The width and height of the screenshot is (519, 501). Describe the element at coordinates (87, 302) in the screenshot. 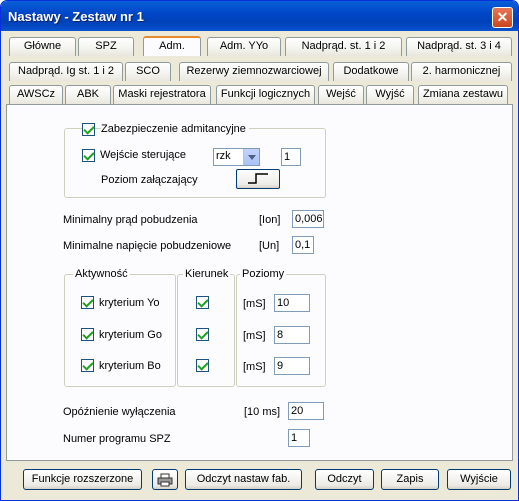

I see `criterion-yo-checkbox` at that location.